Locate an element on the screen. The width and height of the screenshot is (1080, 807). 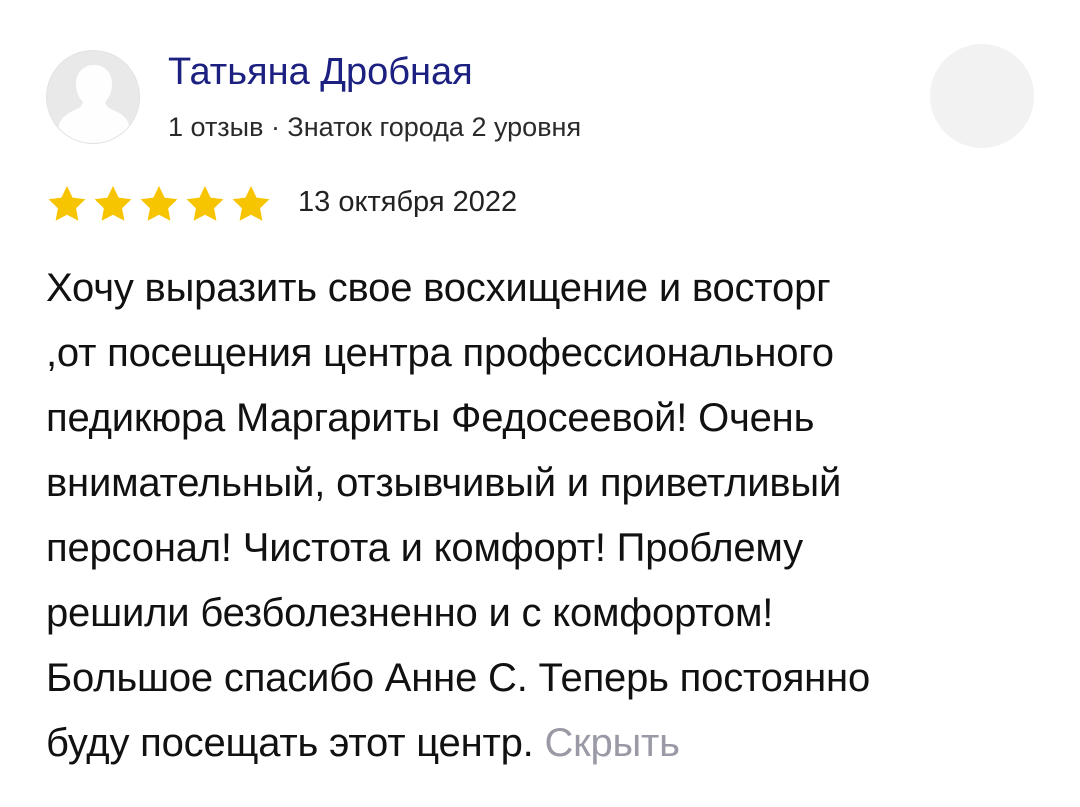
author-name: Татьяна Дробная is located at coordinates (320, 72).